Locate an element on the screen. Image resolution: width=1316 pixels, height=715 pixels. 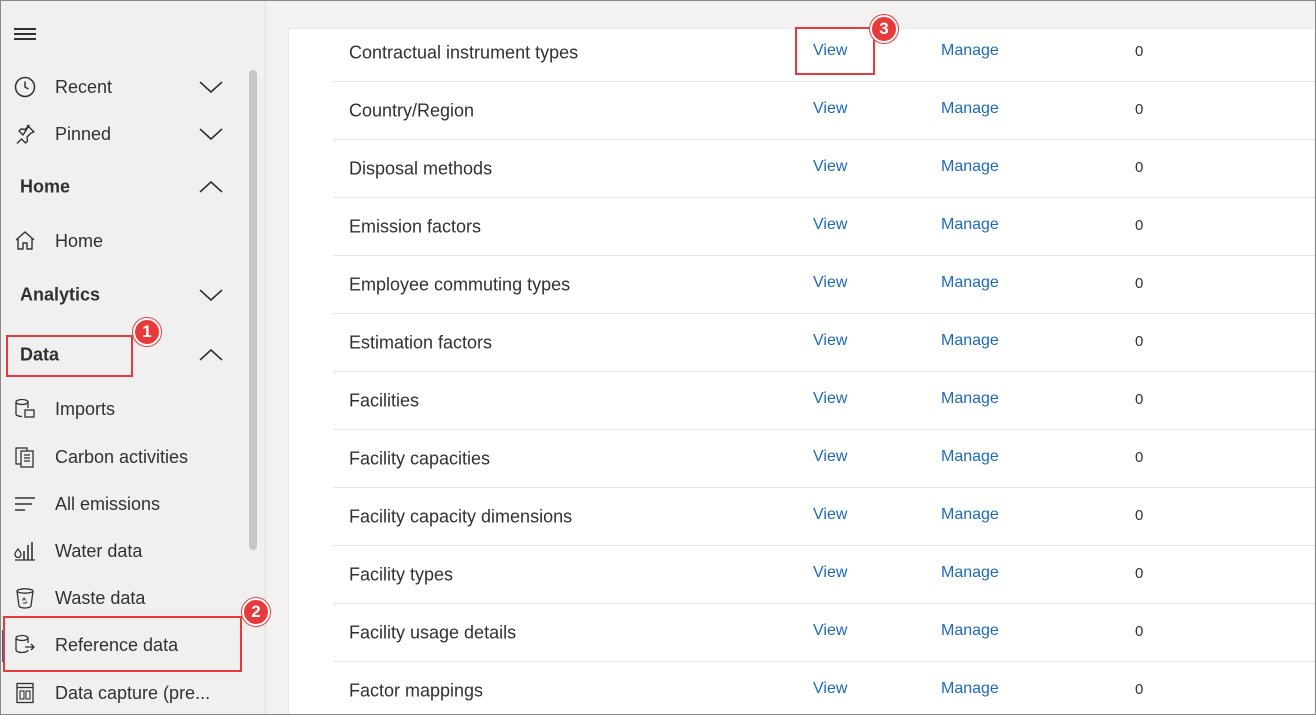
lines-icon is located at coordinates (25, 504).